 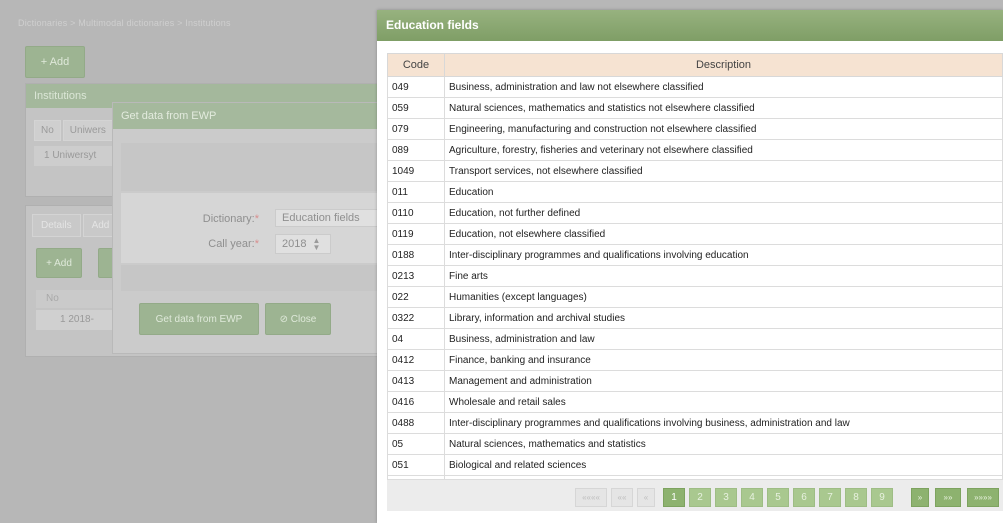 I want to click on description-cell: Education, so click(x=723, y=192).